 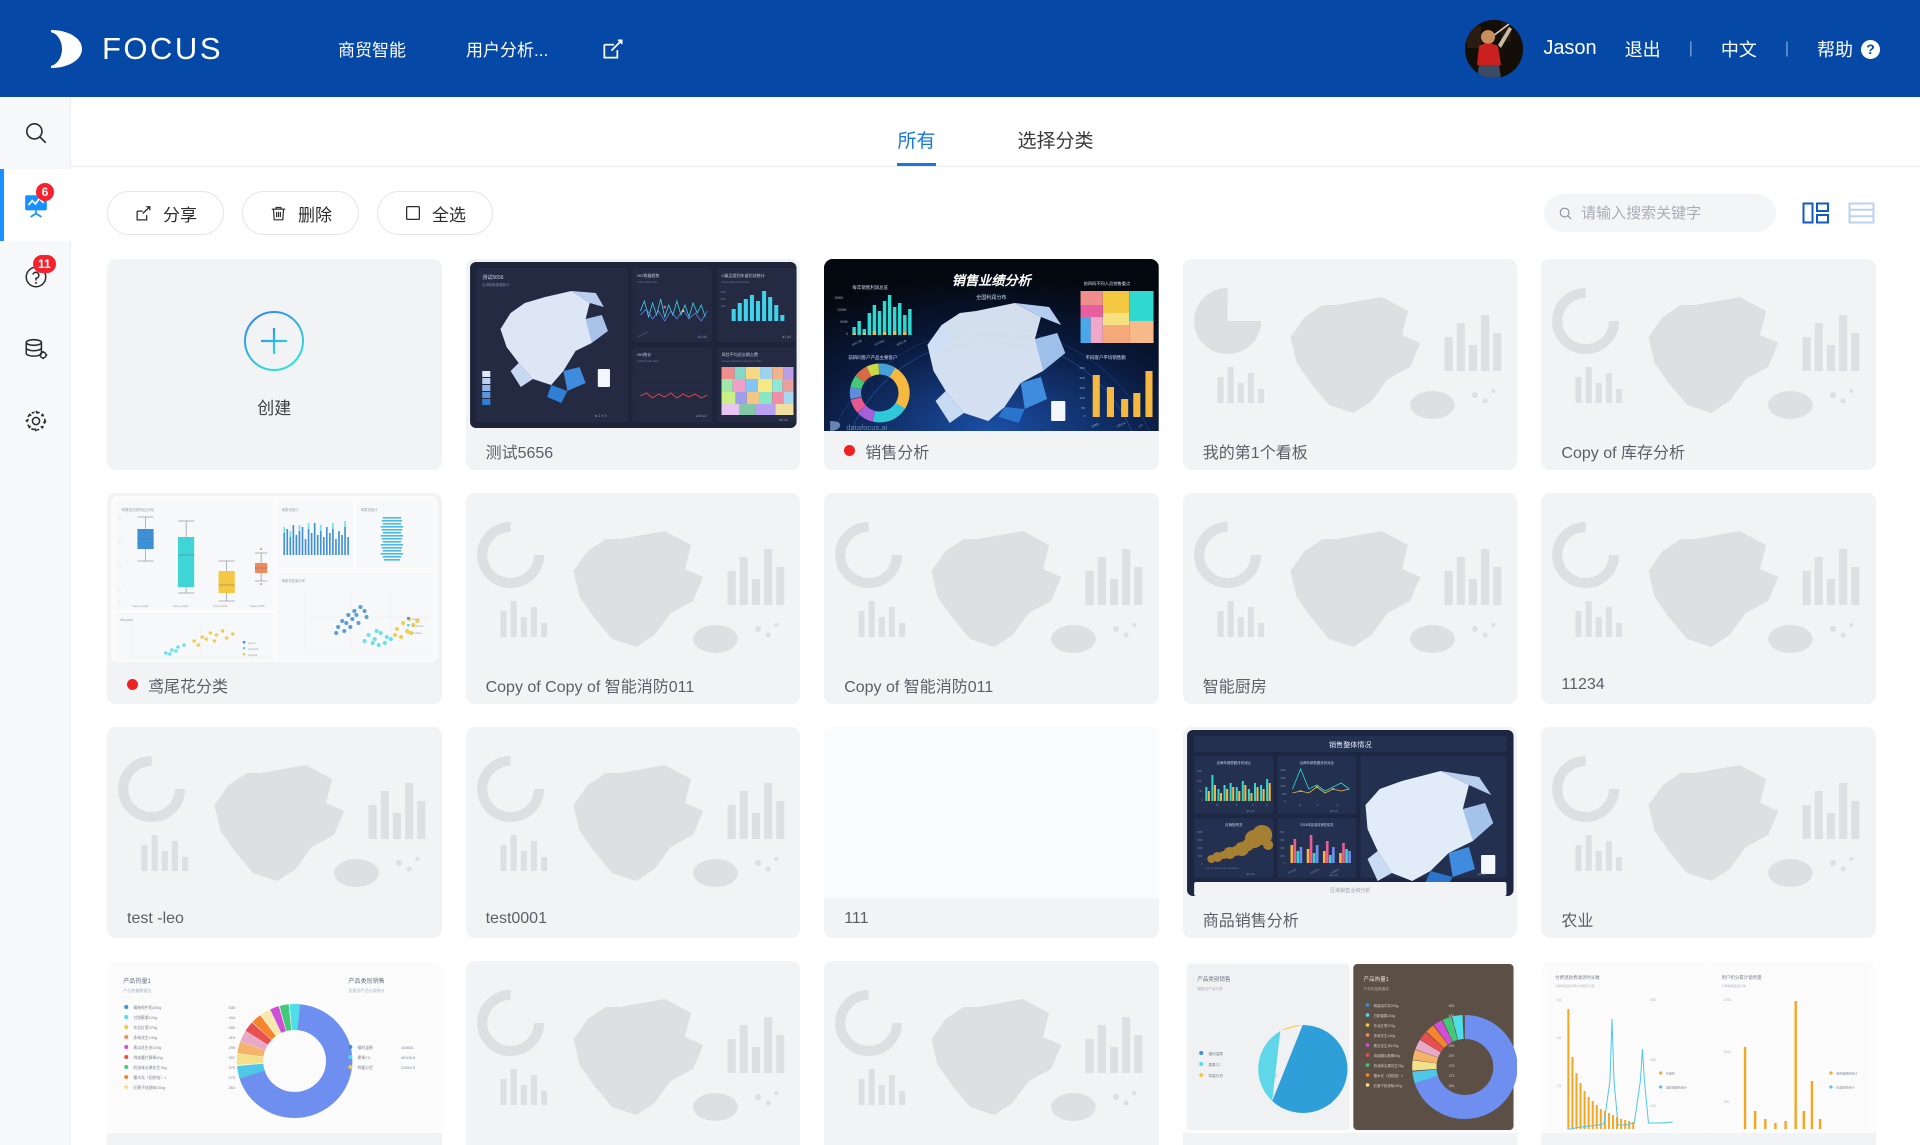 I want to click on card-title-row: Copy of Copy of 智能消防011, so click(x=633, y=684).